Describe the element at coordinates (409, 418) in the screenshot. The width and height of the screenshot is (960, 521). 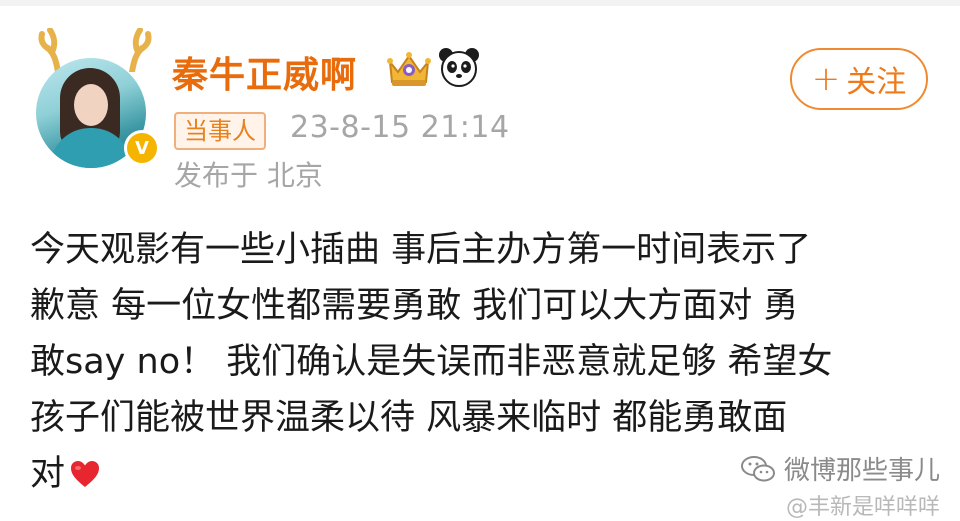
I see `post-line: 孩子们能被世界温柔以待 风暴来临时 都能勇敢面` at that location.